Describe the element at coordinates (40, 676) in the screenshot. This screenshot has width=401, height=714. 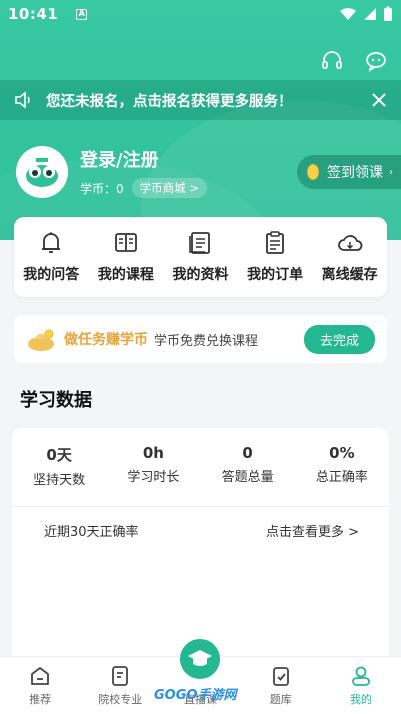
I see `home-icon` at that location.